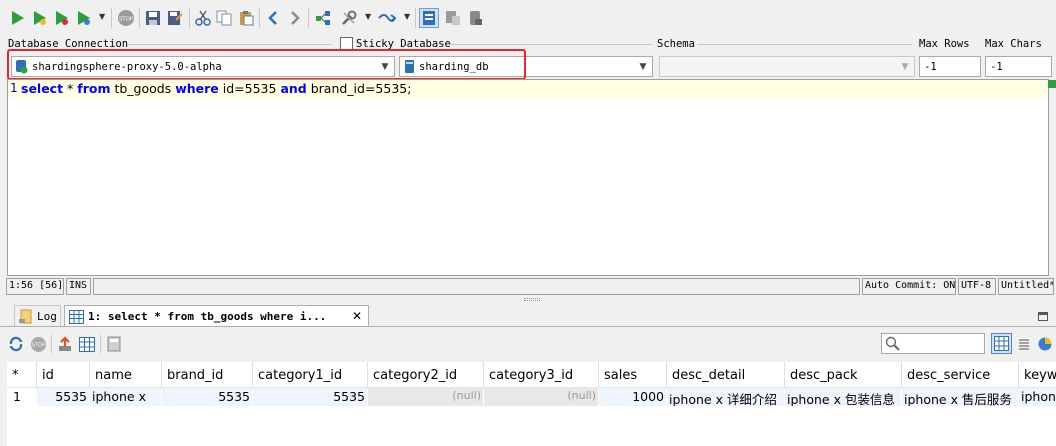  What do you see at coordinates (676, 44) in the screenshot?
I see `schema-label: Schema` at bounding box center [676, 44].